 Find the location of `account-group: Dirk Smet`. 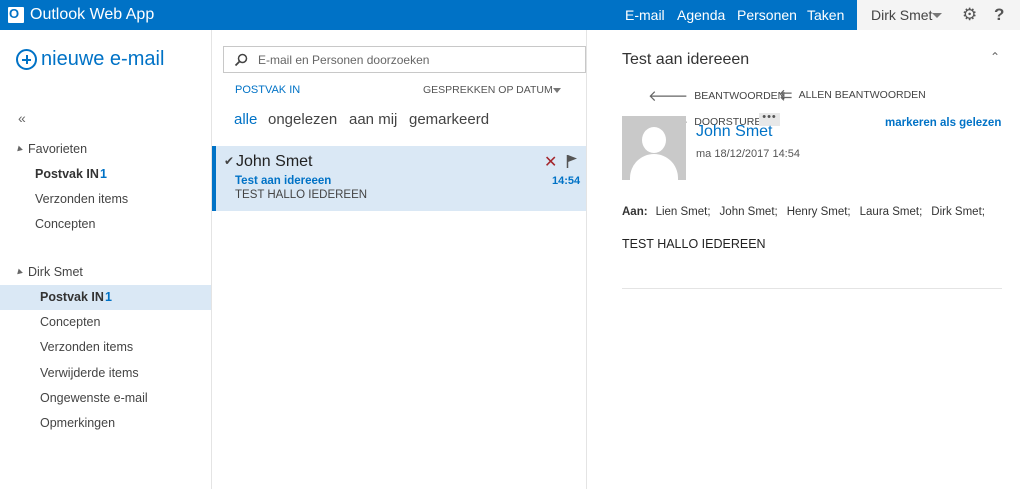

account-group: Dirk Smet is located at coordinates (49, 272).